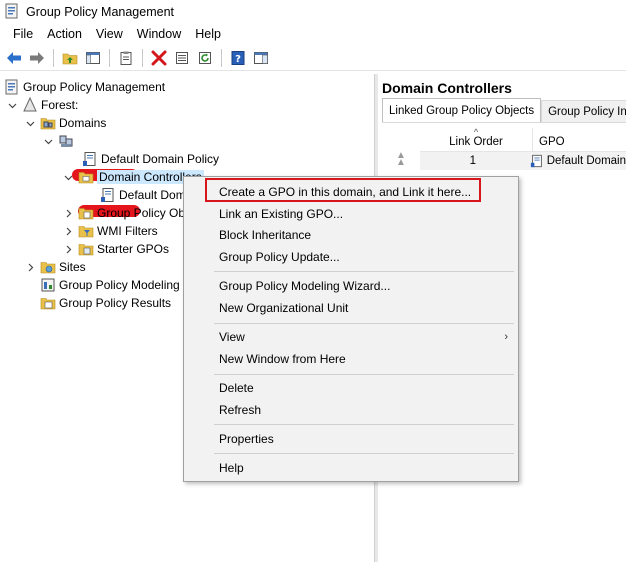 Image resolution: width=626 pixels, height=562 pixels. Describe the element at coordinates (115, 303) in the screenshot. I see `tree-label: Group Policy Results` at that location.